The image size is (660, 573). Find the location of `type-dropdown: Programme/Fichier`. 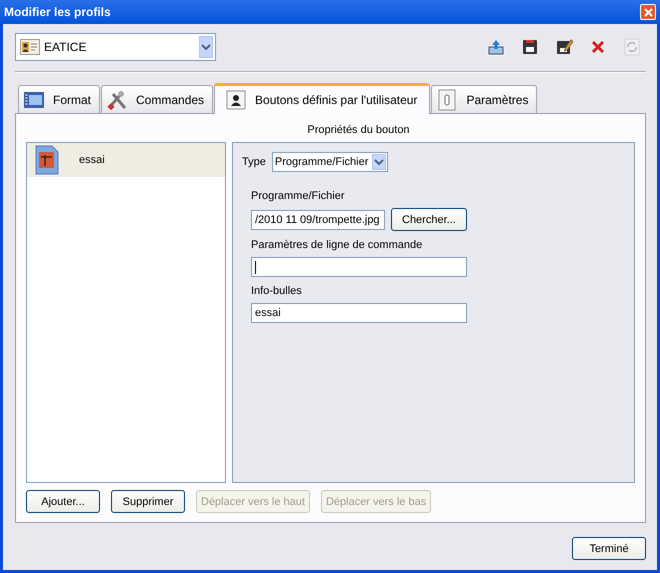

type-dropdown: Programme/Fichier is located at coordinates (330, 162).